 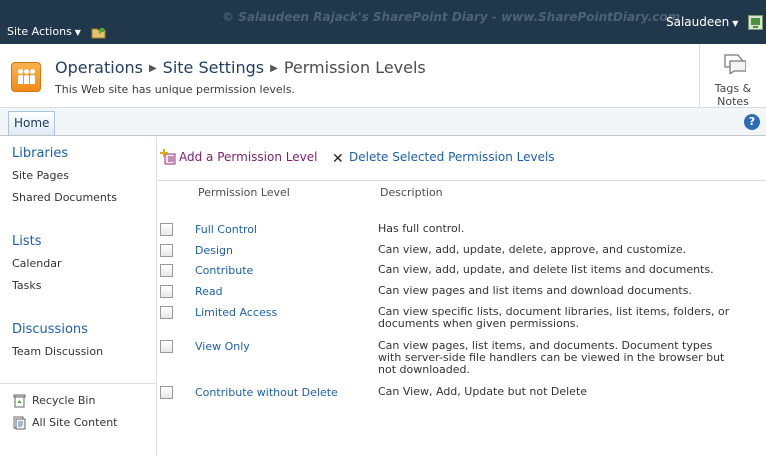 What do you see at coordinates (411, 192) in the screenshot?
I see `column-header-description: Description` at bounding box center [411, 192].